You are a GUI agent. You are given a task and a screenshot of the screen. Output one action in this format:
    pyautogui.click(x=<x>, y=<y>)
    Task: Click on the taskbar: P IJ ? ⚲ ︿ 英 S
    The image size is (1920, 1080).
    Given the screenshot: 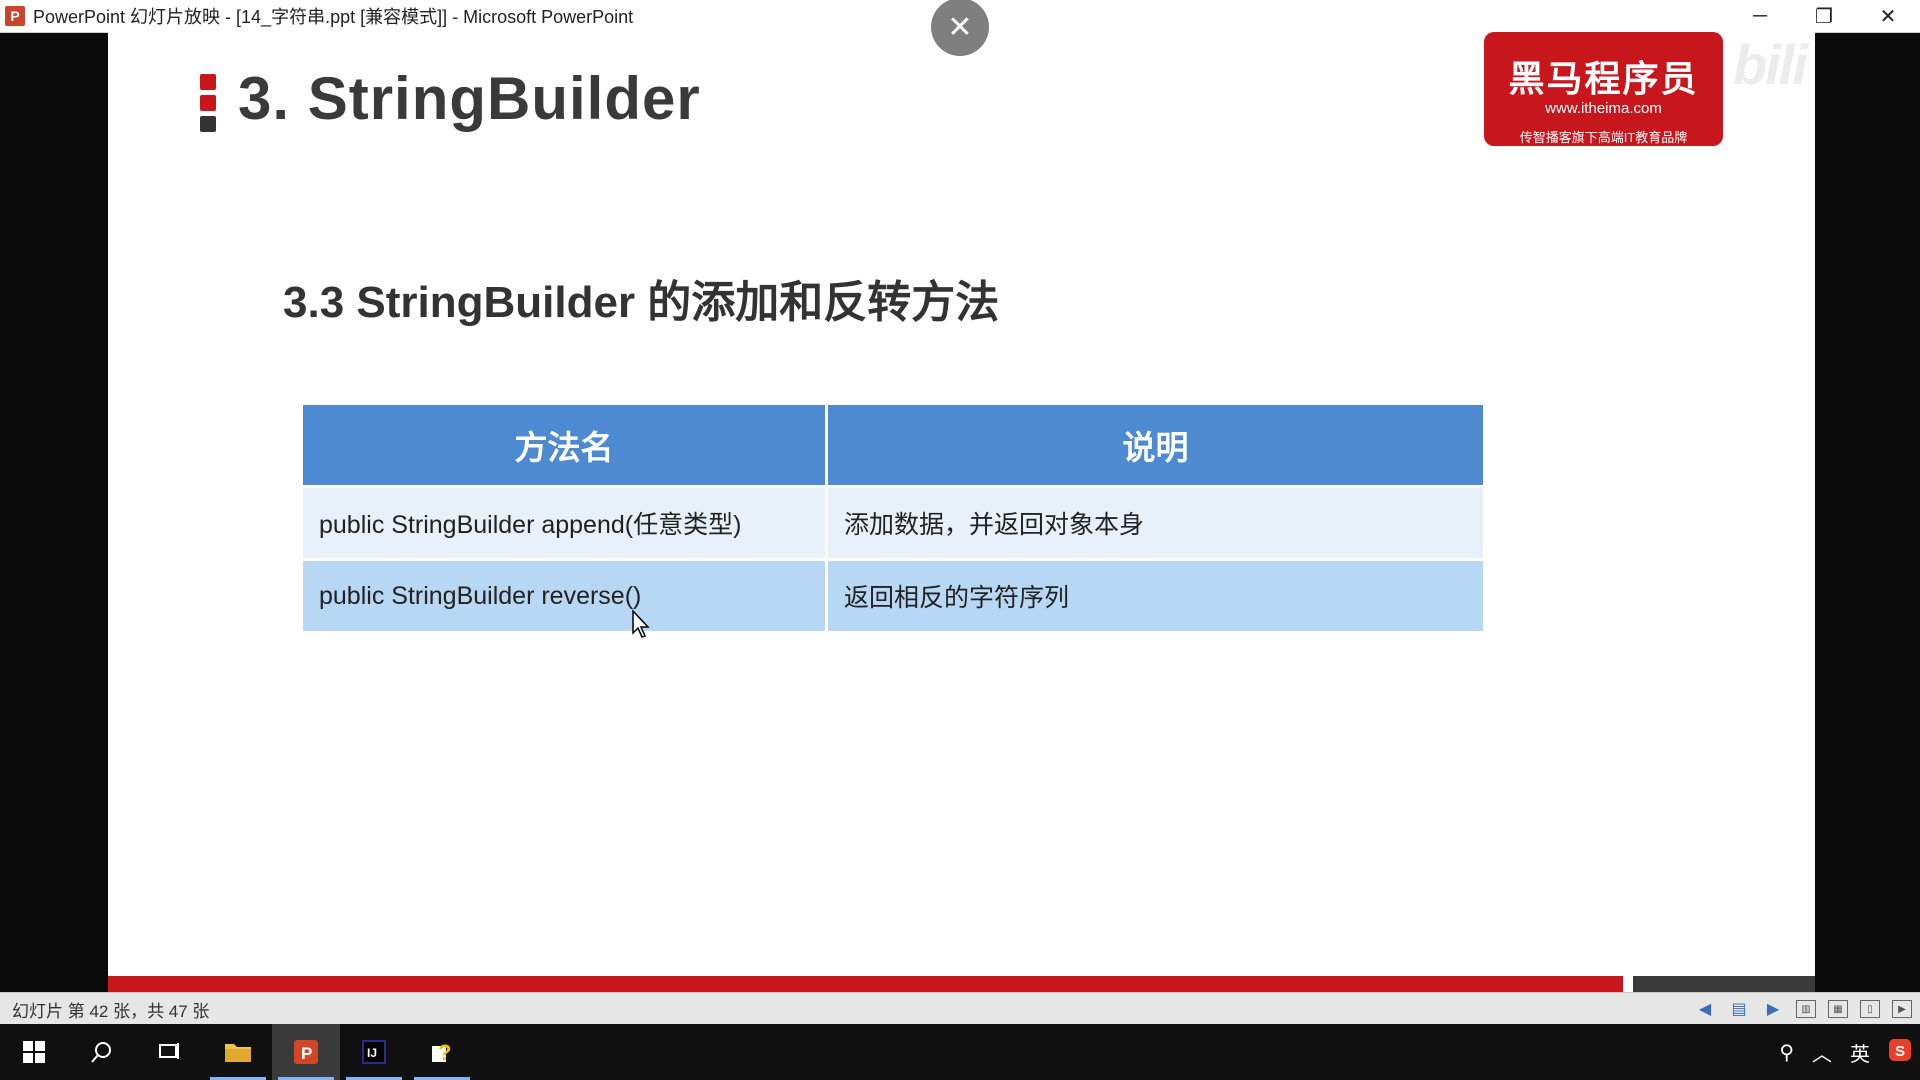 What is the action you would take?
    pyautogui.click(x=960, y=1052)
    